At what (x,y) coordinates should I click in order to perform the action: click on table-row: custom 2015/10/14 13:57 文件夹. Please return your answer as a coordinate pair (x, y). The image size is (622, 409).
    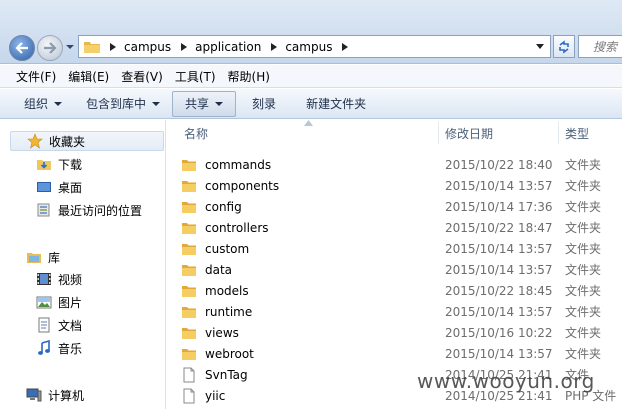
    Looking at the image, I should click on (401, 248).